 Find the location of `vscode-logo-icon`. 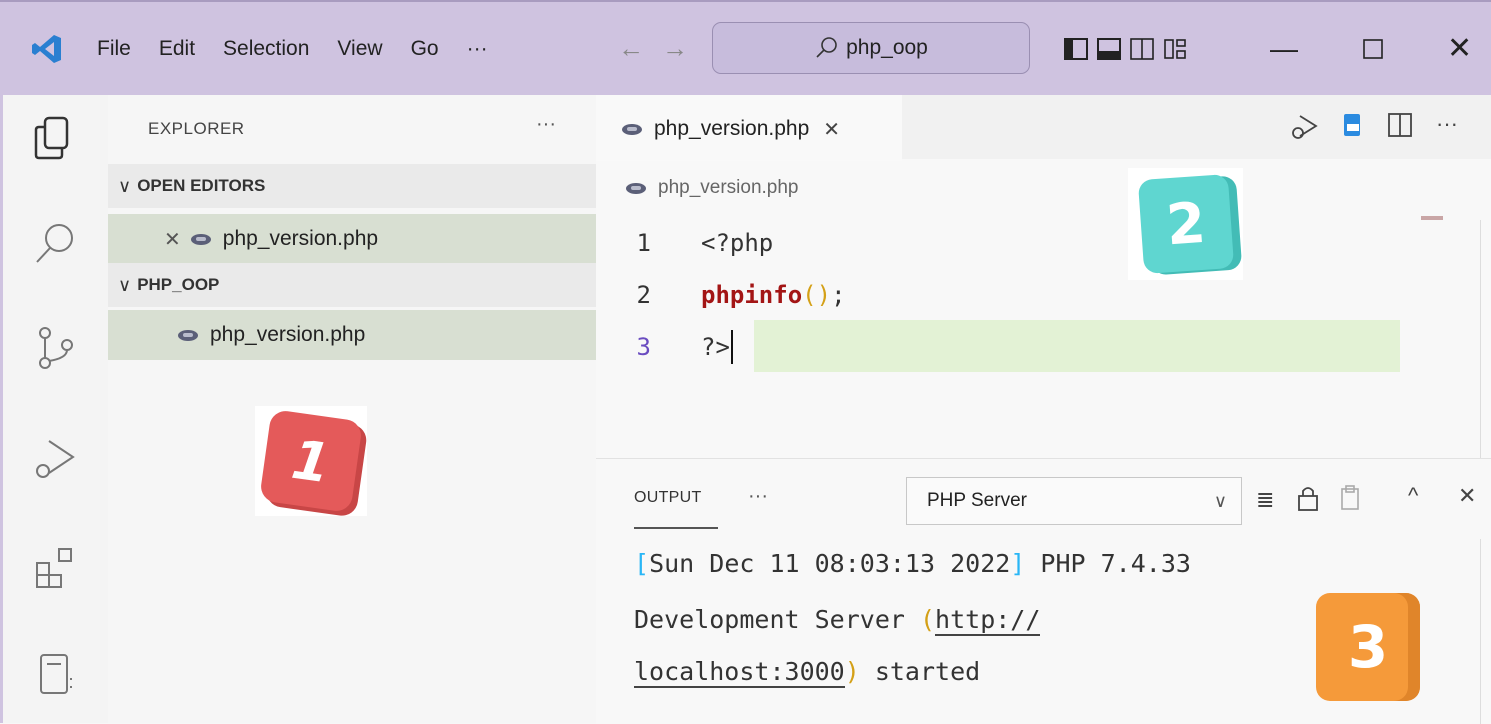

vscode-logo-icon is located at coordinates (47, 48).